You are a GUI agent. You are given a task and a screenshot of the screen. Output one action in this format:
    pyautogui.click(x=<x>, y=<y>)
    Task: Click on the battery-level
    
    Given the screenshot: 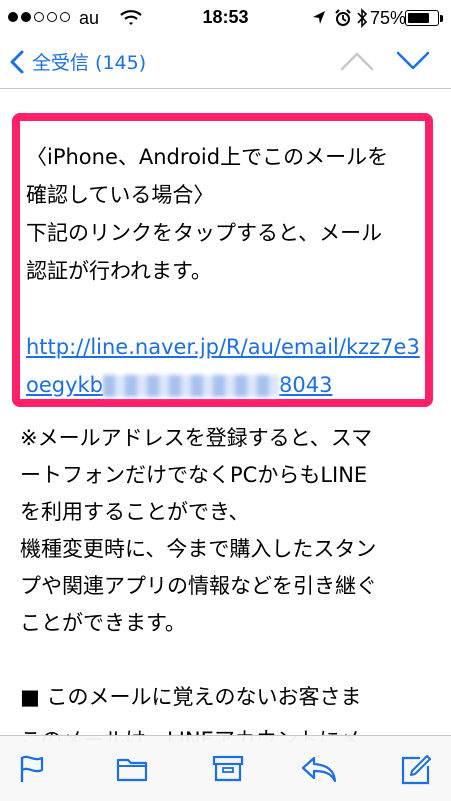 What is the action you would take?
    pyautogui.click(x=418, y=18)
    